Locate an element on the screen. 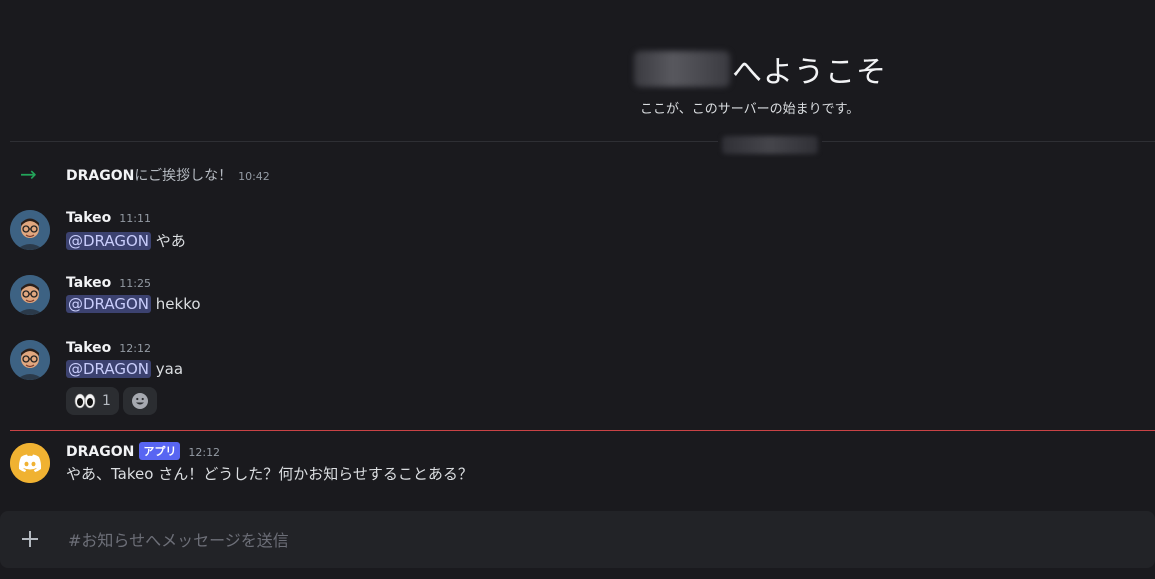 The height and width of the screenshot is (579, 1155). join-arrow-icon: → is located at coordinates (28, 174).